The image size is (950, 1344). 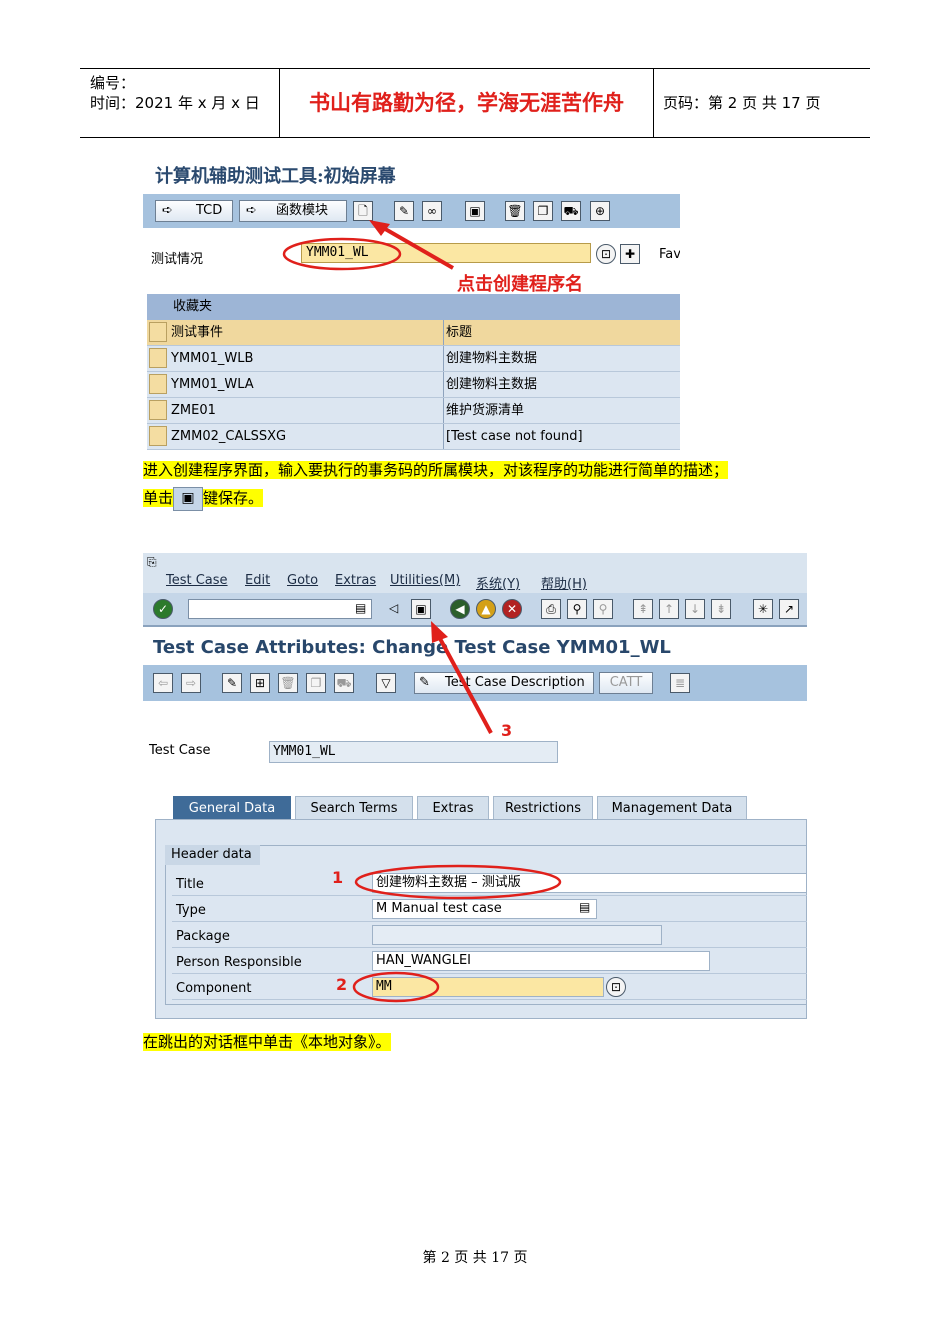 What do you see at coordinates (475, 1258) in the screenshot?
I see `page-footer: 第 2 页 共 17 页` at bounding box center [475, 1258].